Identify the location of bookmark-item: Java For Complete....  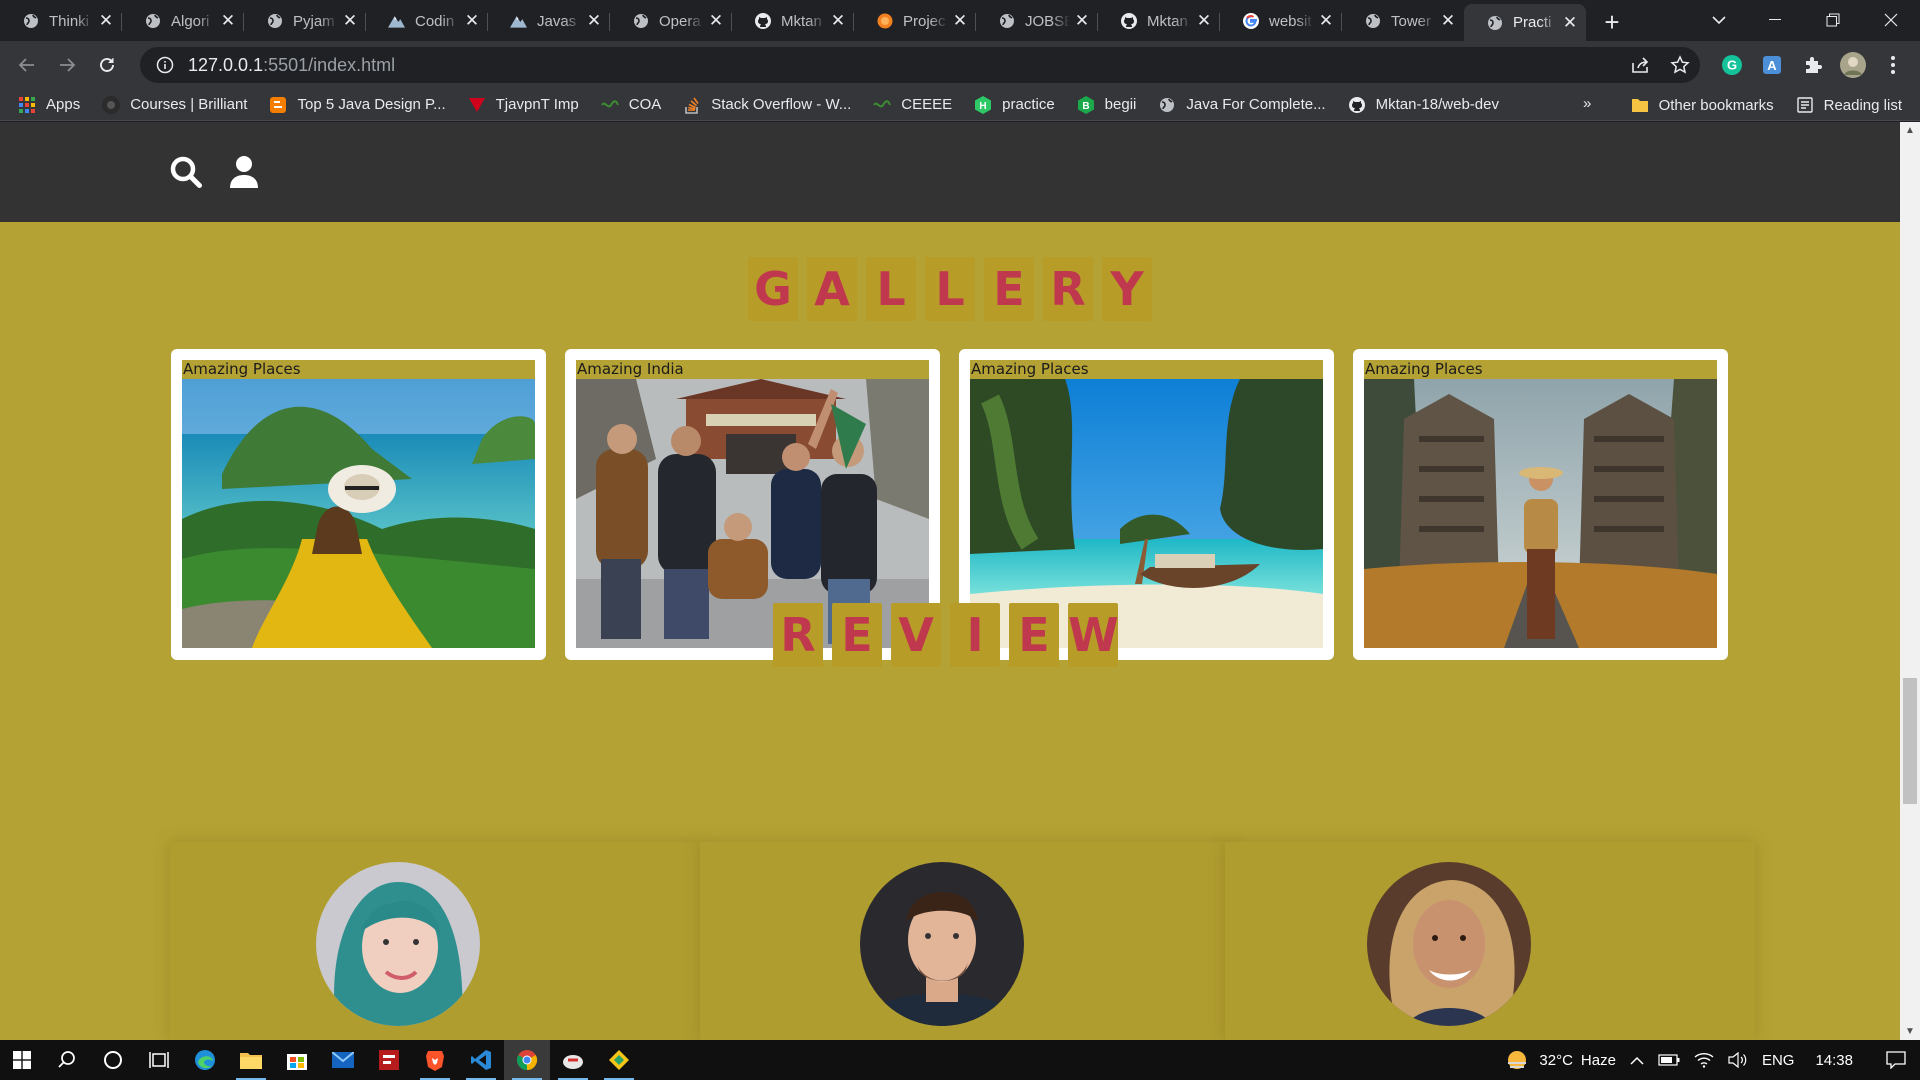
(1242, 105).